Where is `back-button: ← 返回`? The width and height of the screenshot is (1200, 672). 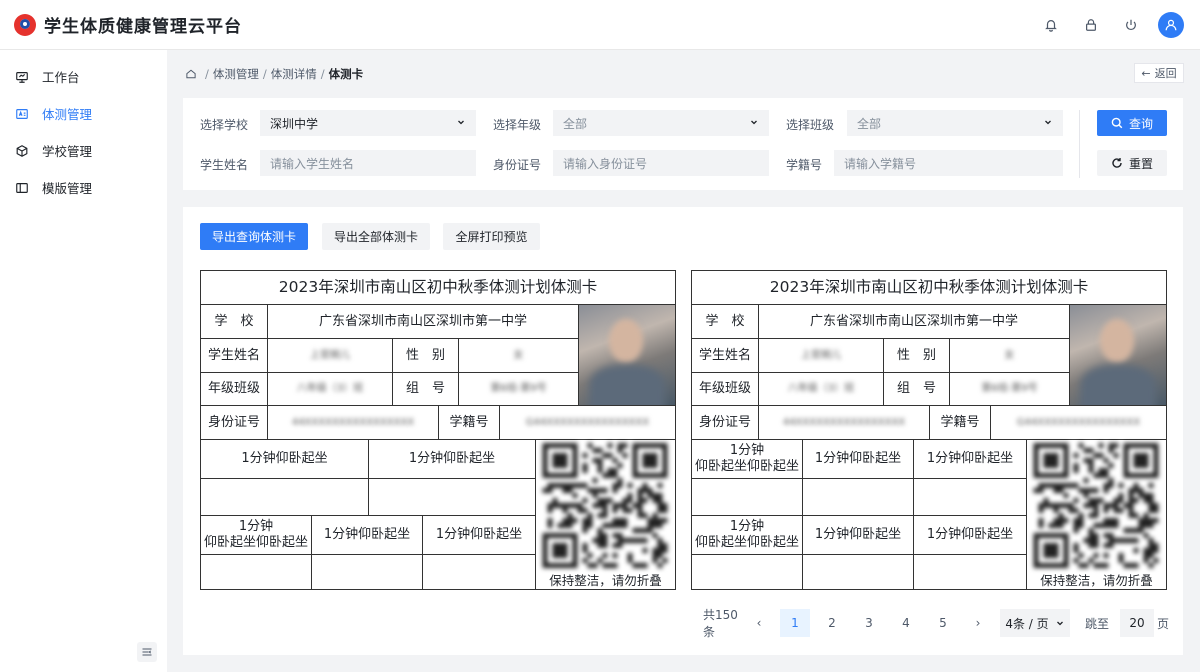 back-button: ← 返回 is located at coordinates (1159, 73).